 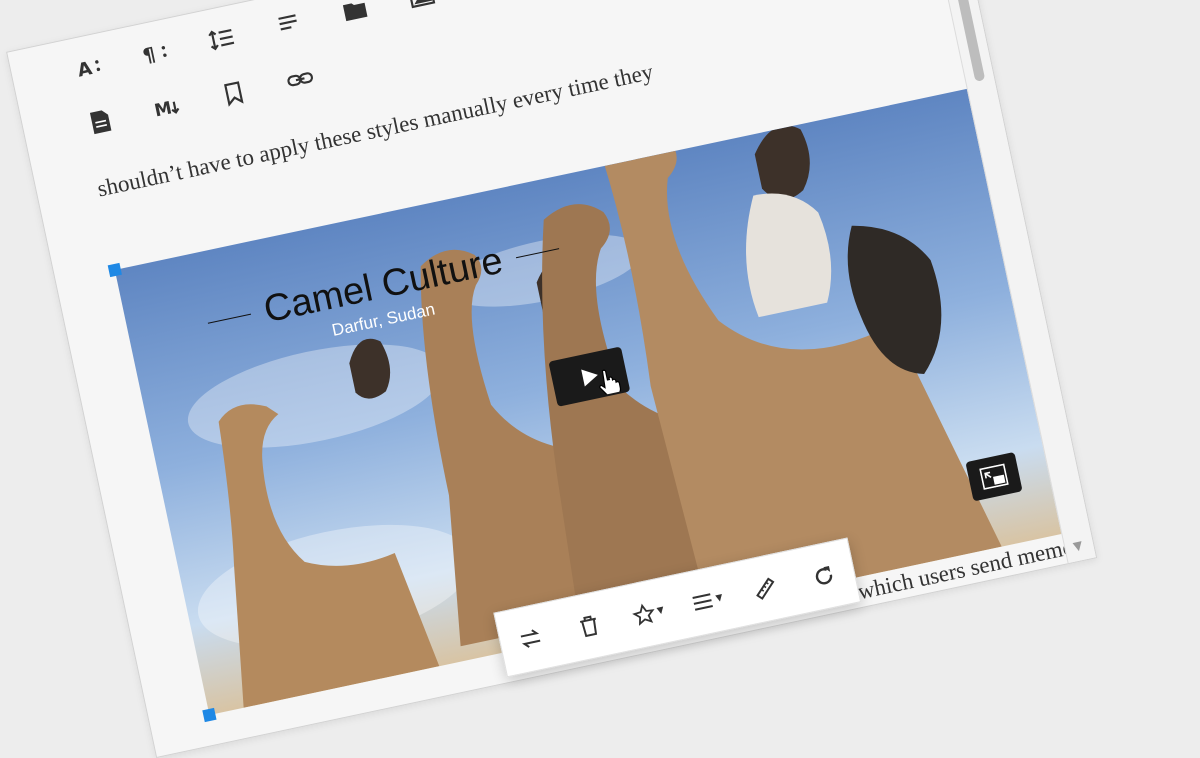 I want to click on ruler-icon, so click(x=765, y=588).